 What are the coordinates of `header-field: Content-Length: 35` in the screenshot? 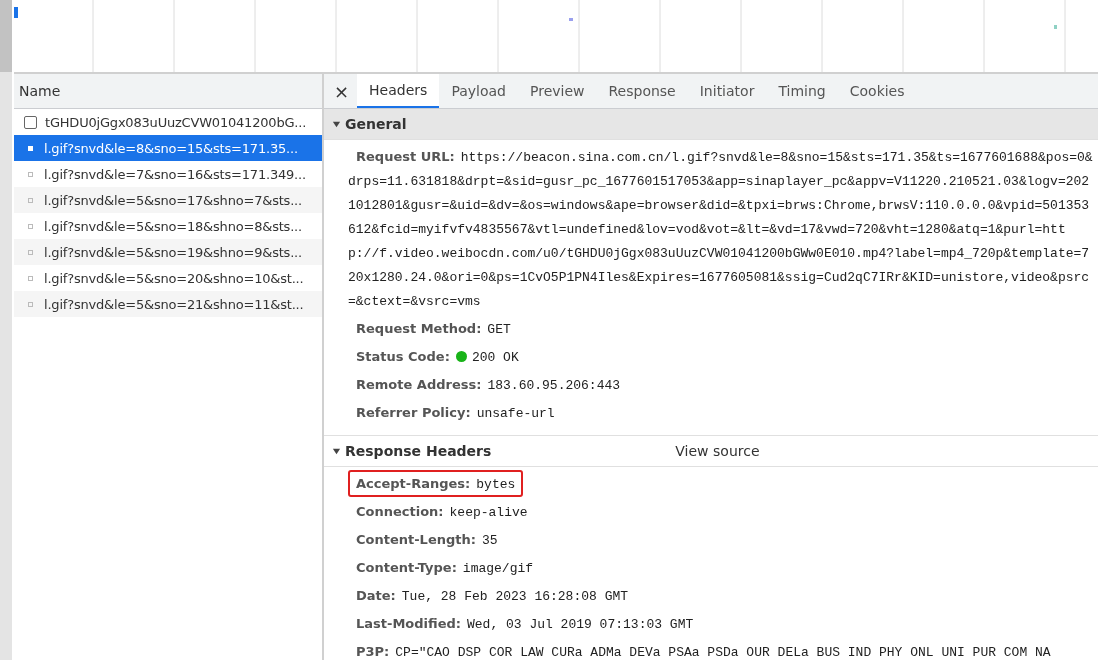 It's located at (427, 539).